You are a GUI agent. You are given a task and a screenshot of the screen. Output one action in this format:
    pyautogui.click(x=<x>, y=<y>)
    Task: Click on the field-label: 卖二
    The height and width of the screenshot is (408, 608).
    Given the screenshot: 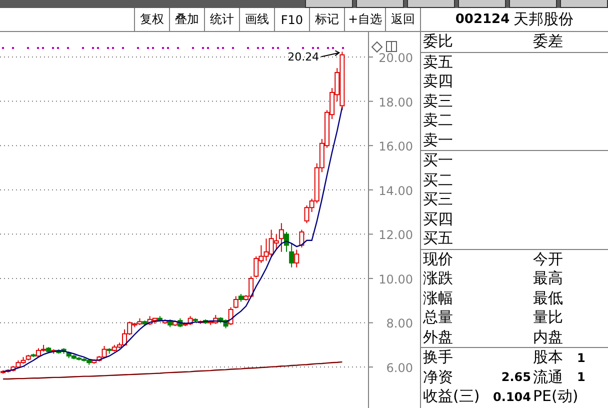 What is the action you would take?
    pyautogui.click(x=438, y=120)
    